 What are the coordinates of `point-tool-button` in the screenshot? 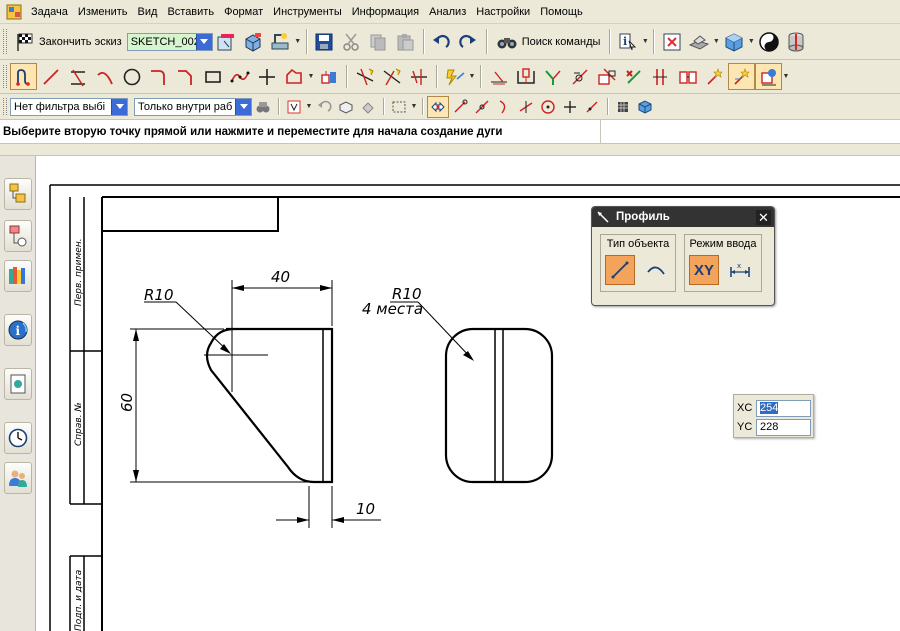 It's located at (266, 76).